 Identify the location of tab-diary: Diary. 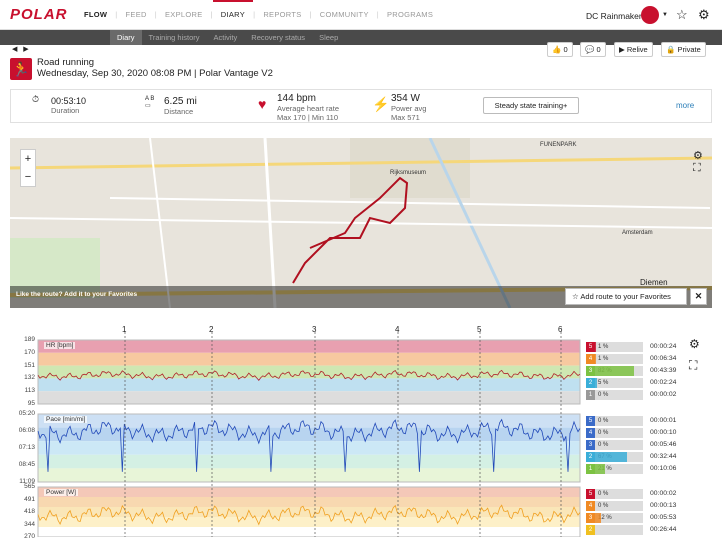
(126, 37).